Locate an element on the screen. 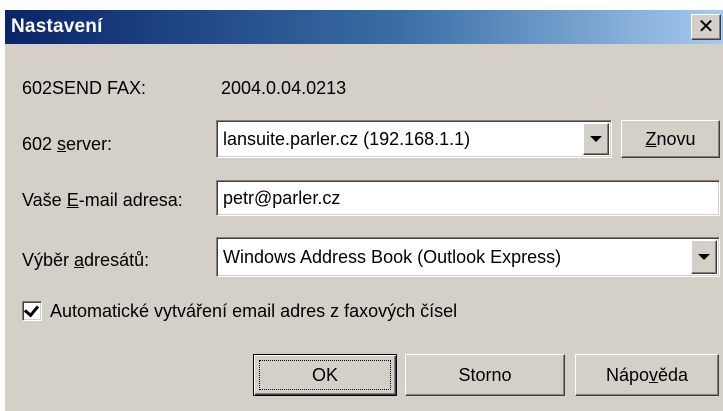  recipients-select: Windows Address Book (Outlook Express) is located at coordinates (468, 257).